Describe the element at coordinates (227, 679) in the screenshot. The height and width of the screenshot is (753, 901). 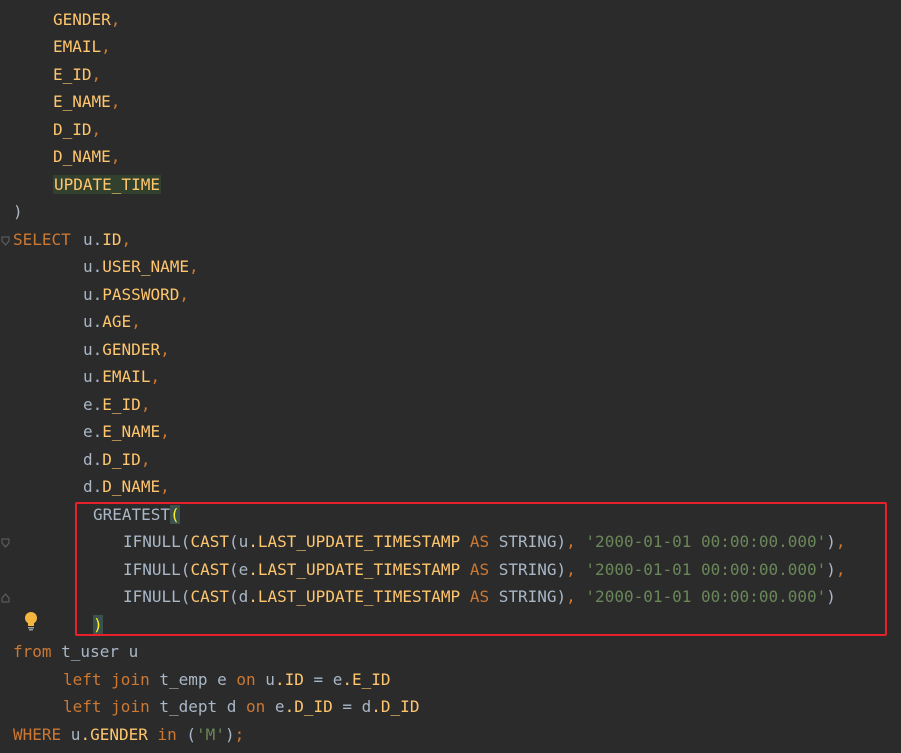
I see `code-line: left join t_emp e on u.ID = e.E_ID` at that location.